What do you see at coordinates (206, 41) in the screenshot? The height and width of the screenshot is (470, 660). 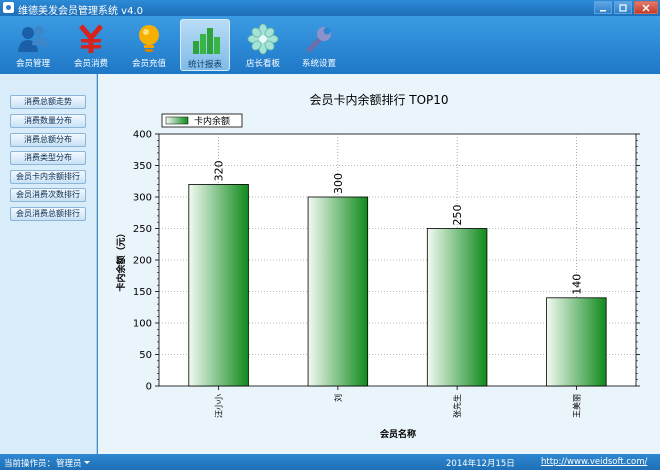 I see `bar-chart-icon` at bounding box center [206, 41].